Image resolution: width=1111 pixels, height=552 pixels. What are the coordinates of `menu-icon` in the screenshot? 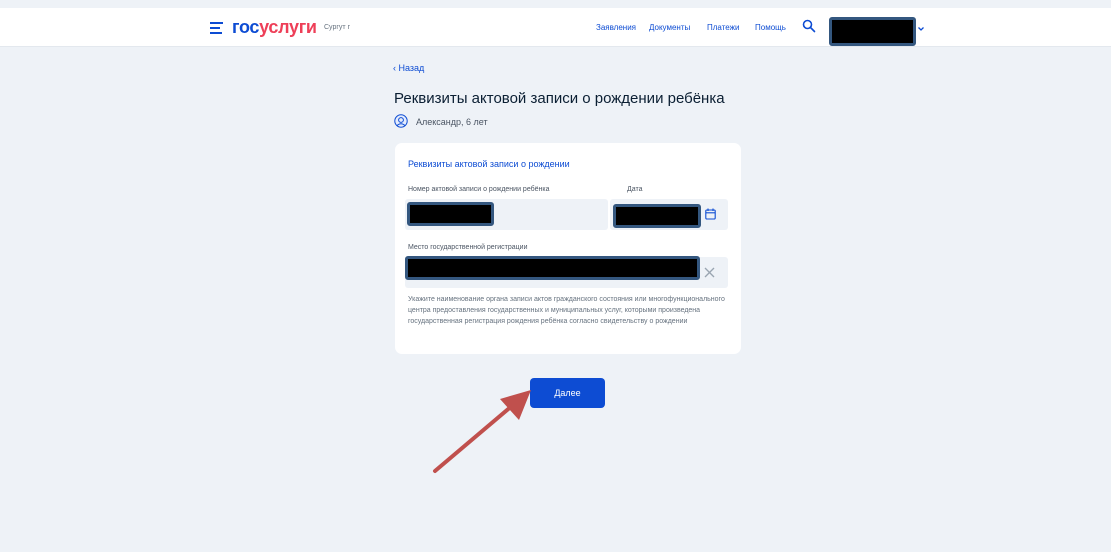 It's located at (216, 29).